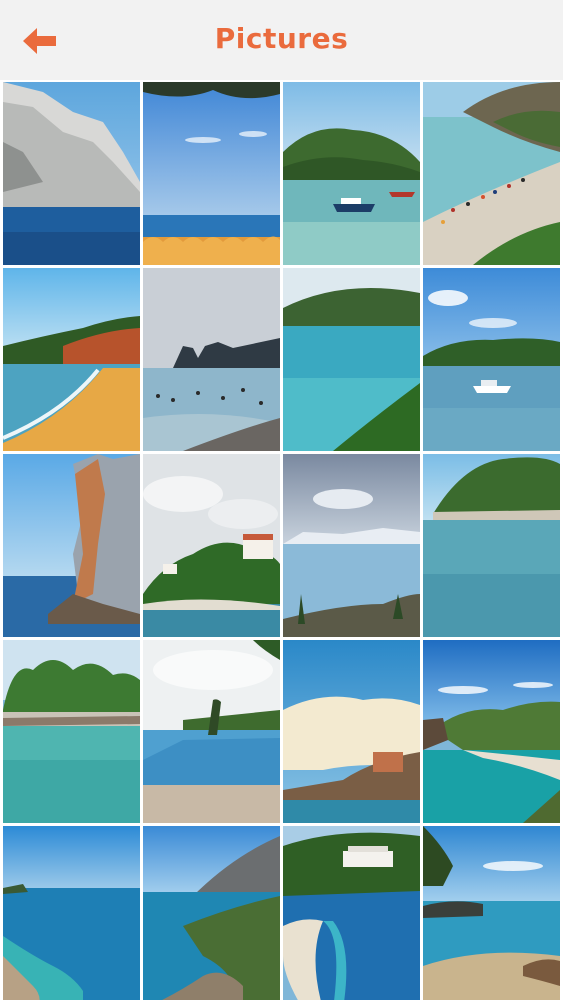  I want to click on white-cliff-sea-photo, so click(71, 173).